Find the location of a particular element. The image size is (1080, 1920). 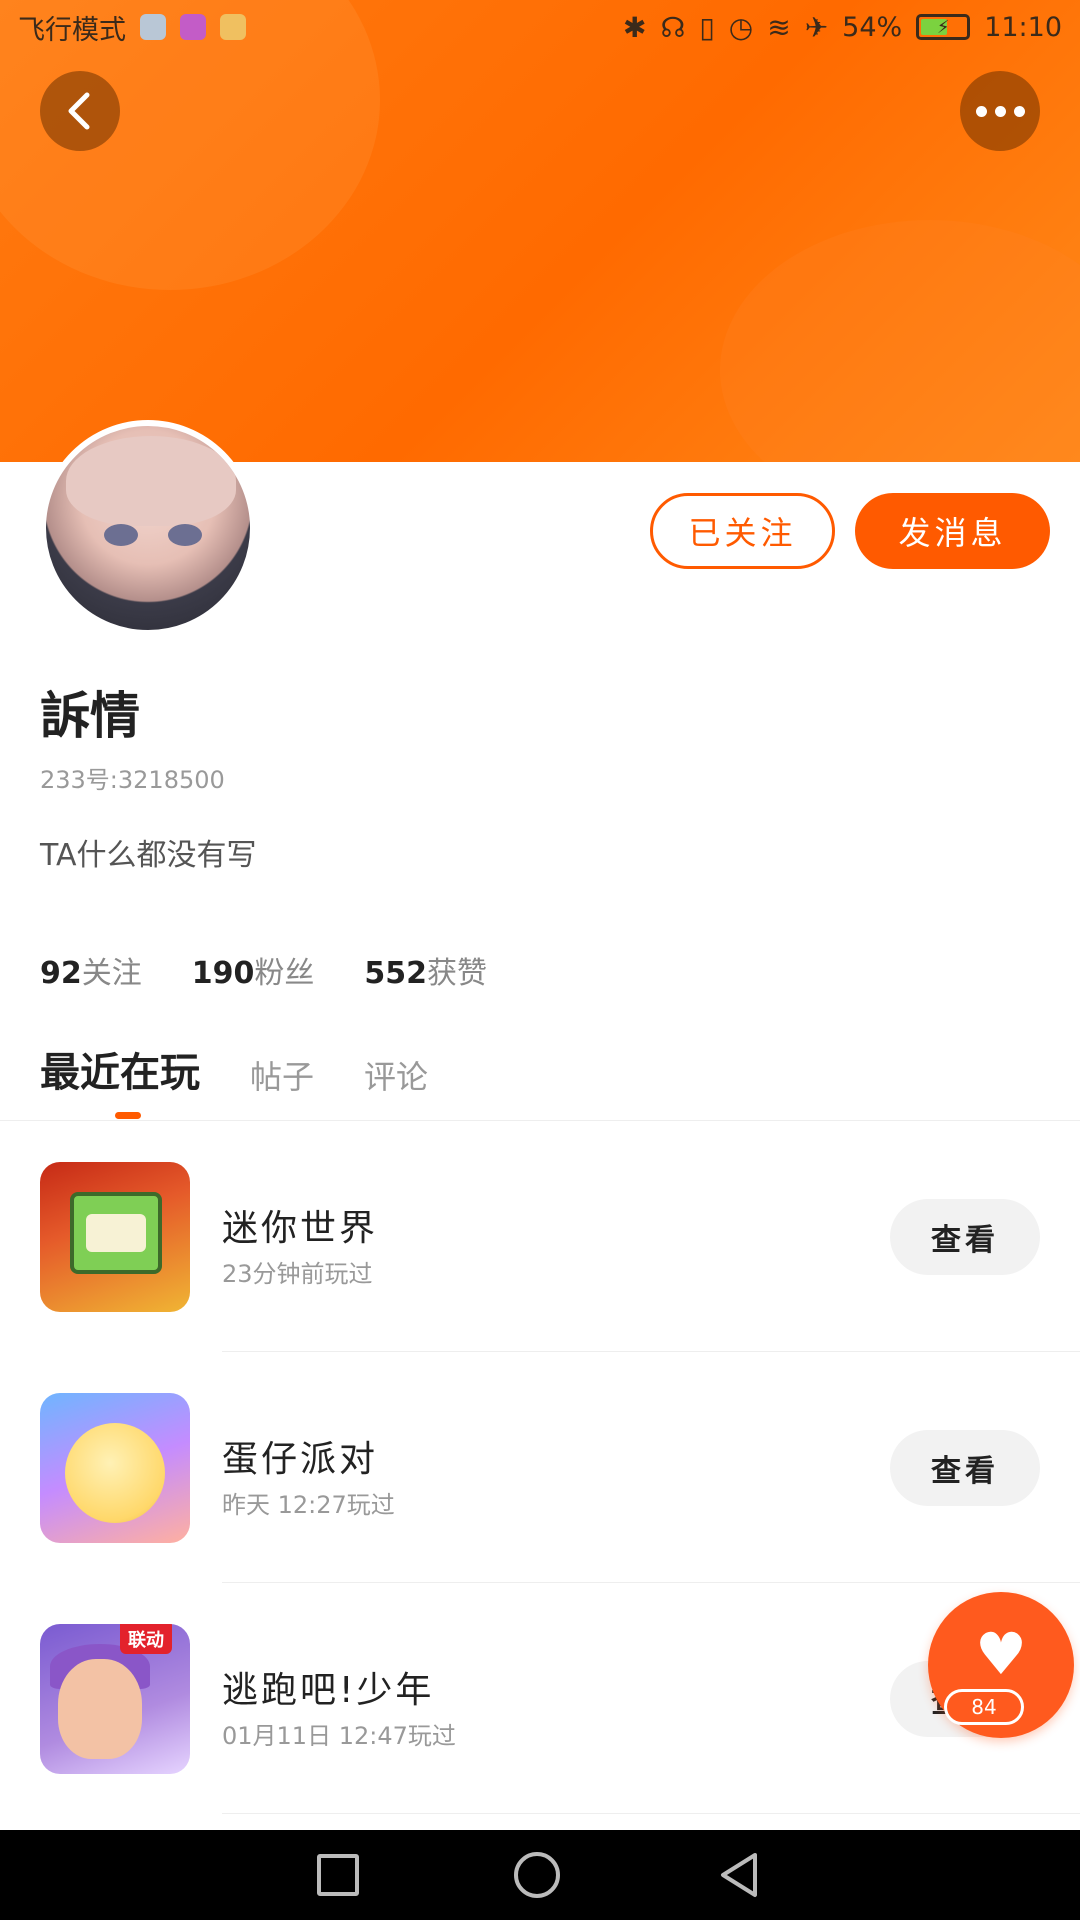

tab-comments: 评论 is located at coordinates (396, 1075).